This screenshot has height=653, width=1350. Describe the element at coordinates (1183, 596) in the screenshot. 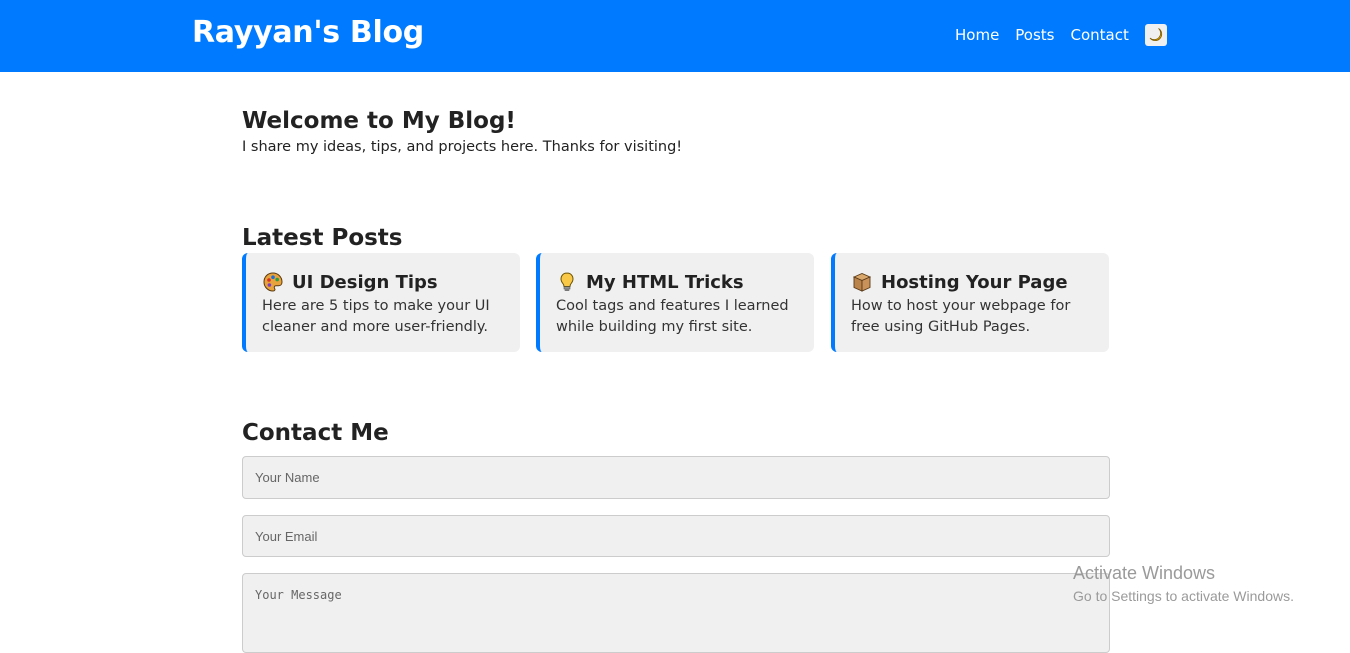

I see `activation-subtitle: Go to Settings to activate Windows.` at that location.